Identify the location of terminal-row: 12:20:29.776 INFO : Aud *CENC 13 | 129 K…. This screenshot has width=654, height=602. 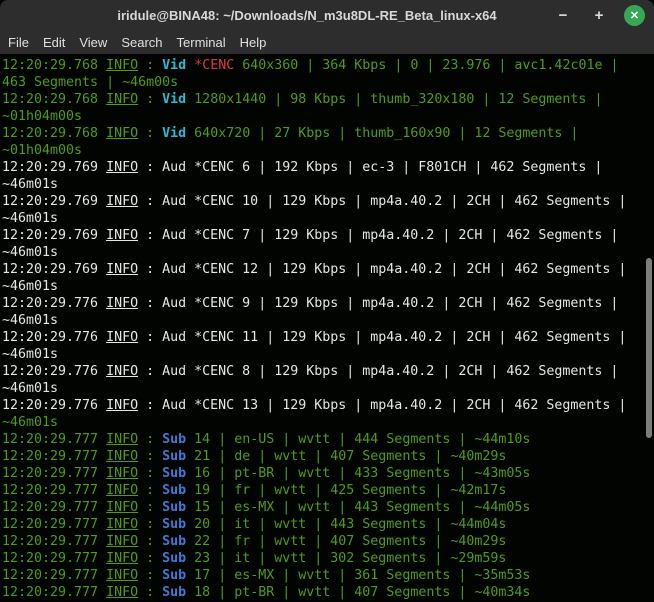
(328, 405).